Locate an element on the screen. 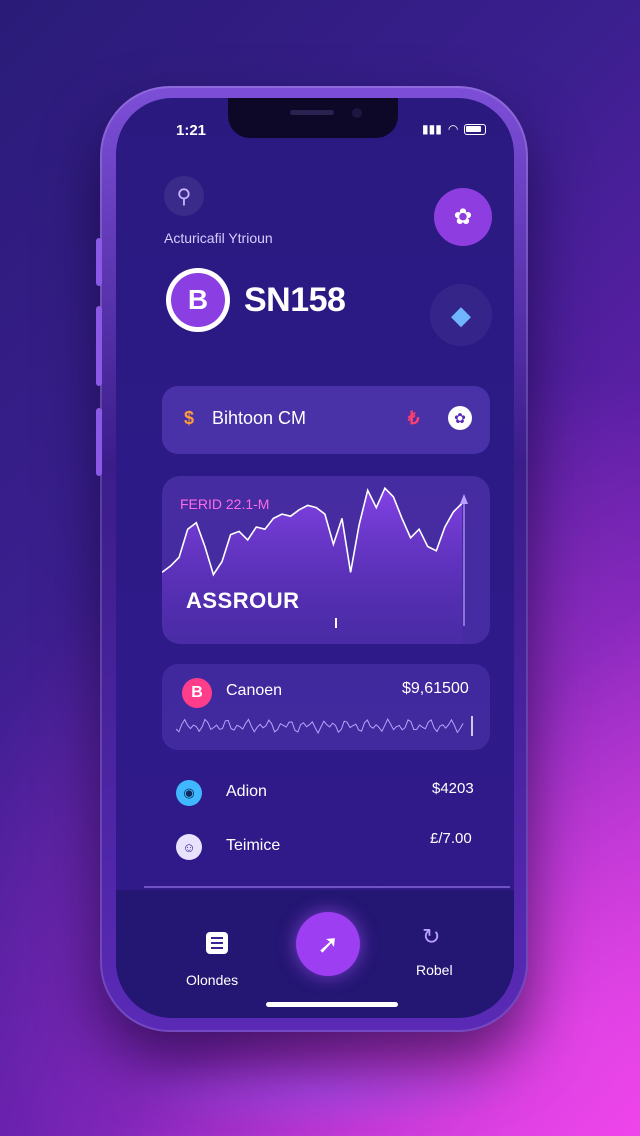 This screenshot has height=1136, width=640. trade-button: ➚ is located at coordinates (328, 944).